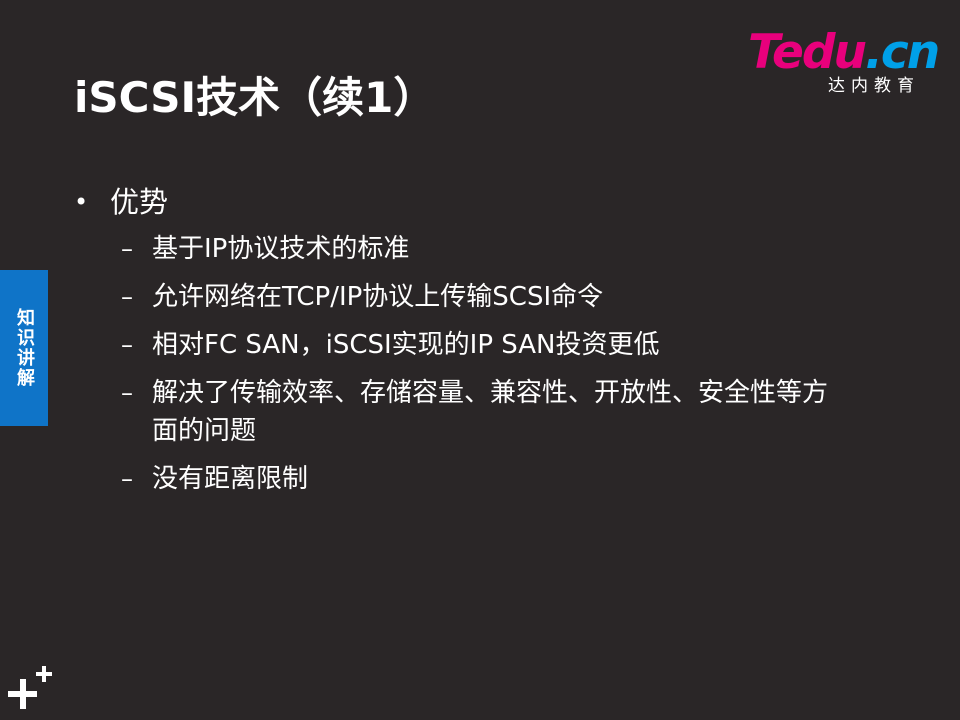  What do you see at coordinates (454, 202) in the screenshot?
I see `main-bullet: • 优势` at bounding box center [454, 202].